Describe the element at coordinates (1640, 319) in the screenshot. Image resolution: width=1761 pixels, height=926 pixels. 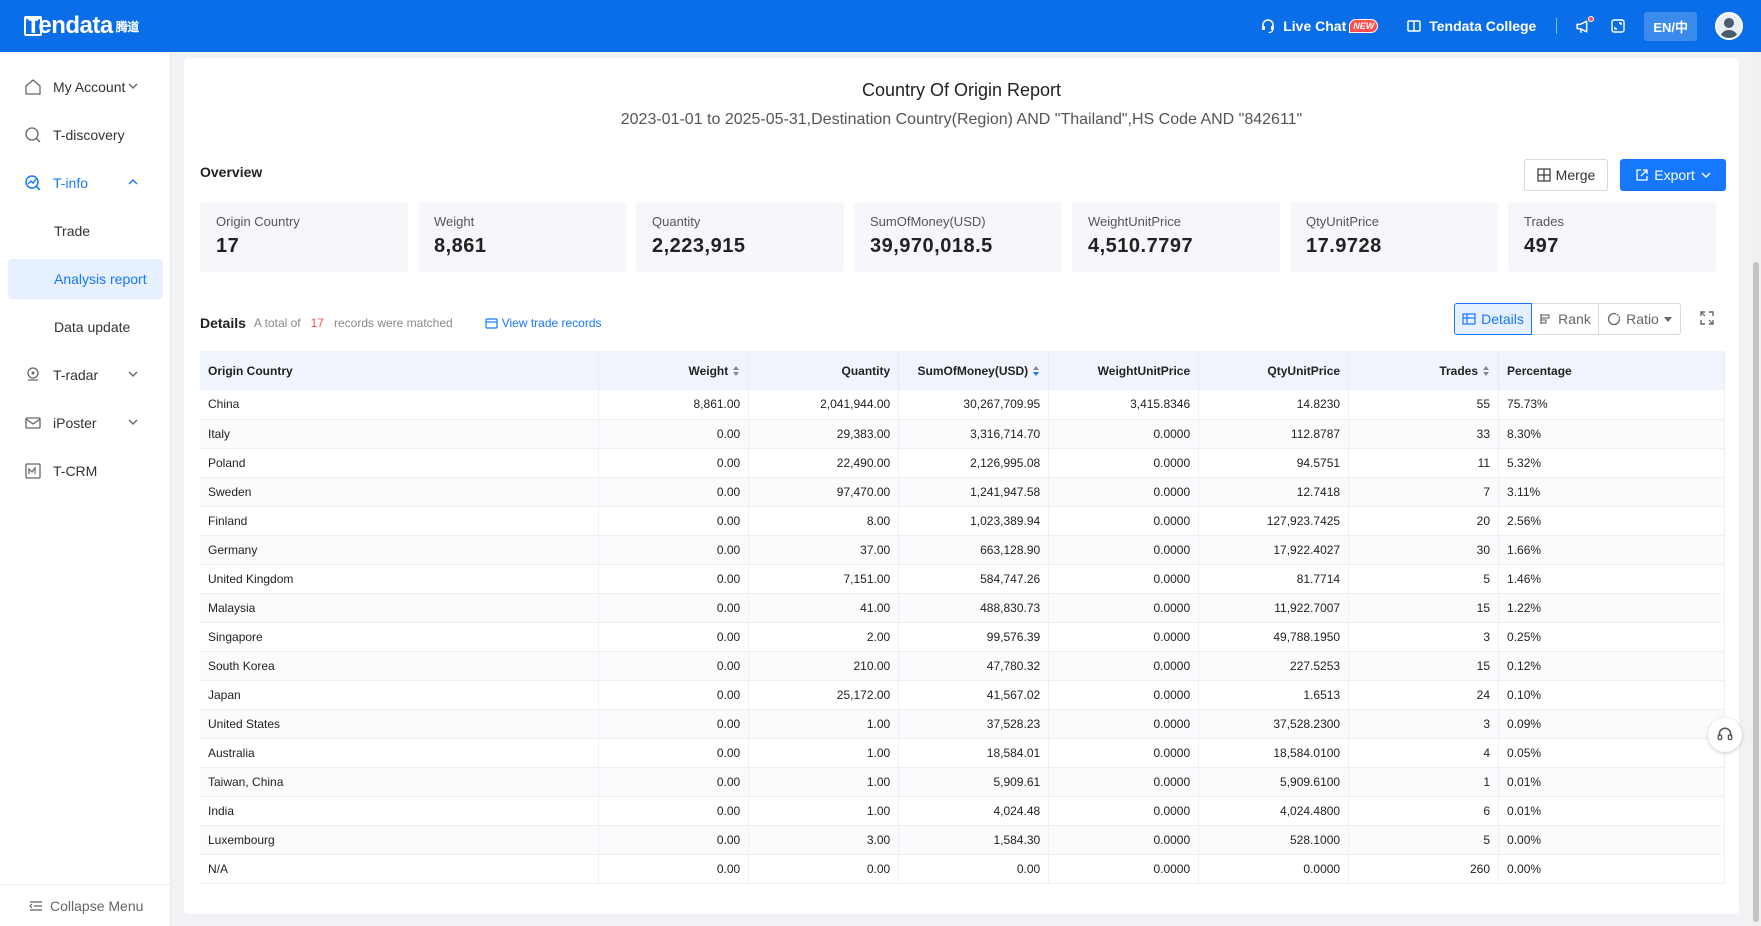
I see `tab-ratio: Ratio` at that location.